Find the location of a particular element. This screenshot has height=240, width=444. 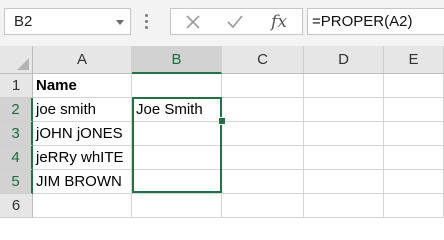

name-box-value: B2 is located at coordinates (23, 21).